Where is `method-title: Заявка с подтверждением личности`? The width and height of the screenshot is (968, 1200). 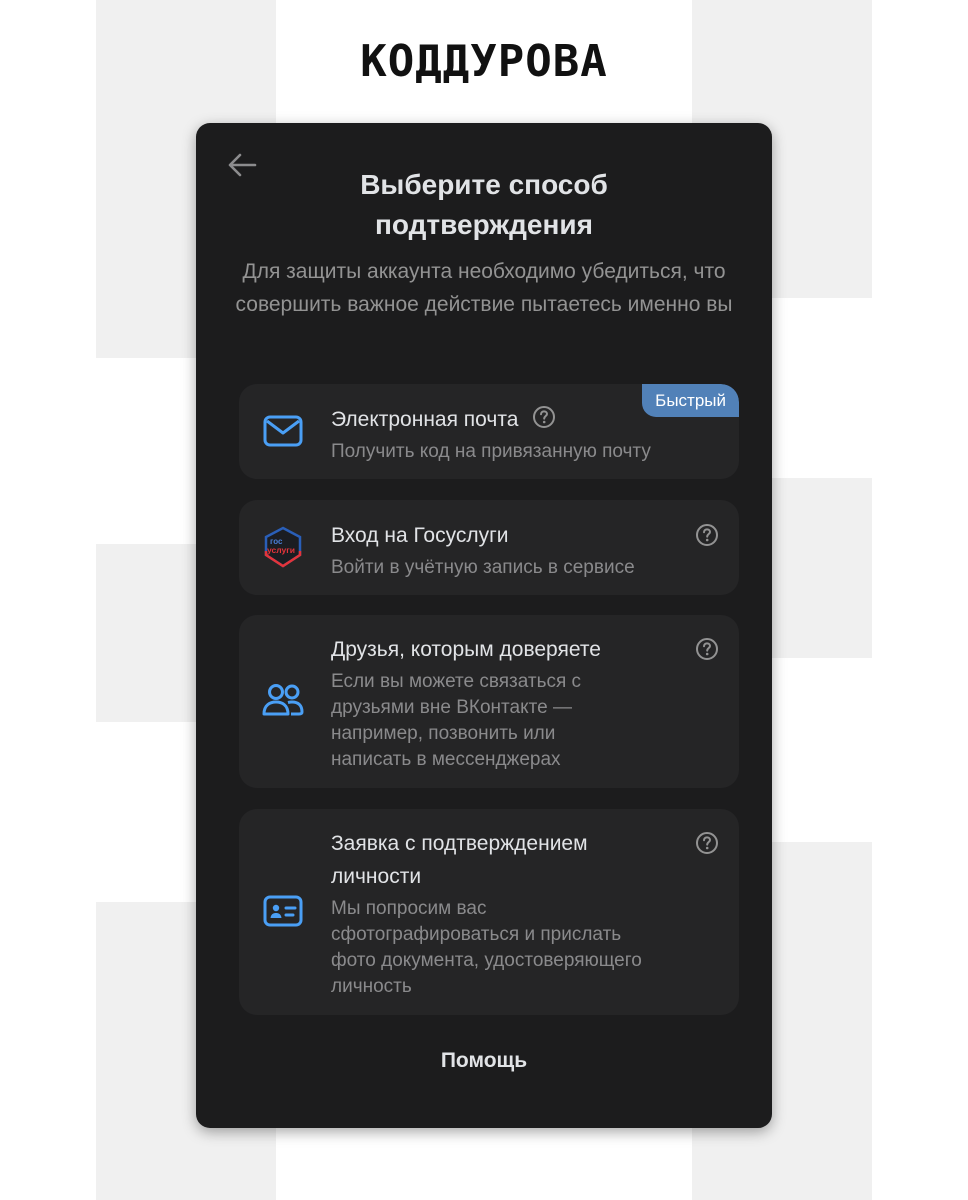 method-title: Заявка с подтверждением личности is located at coordinates (459, 860).